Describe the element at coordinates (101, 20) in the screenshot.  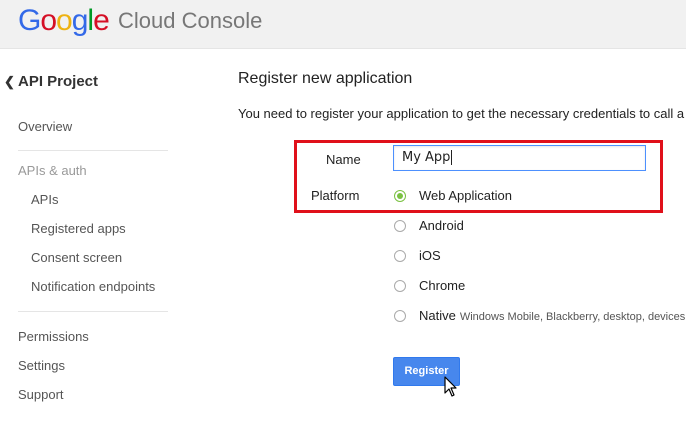
I see `logo-letter: e` at that location.